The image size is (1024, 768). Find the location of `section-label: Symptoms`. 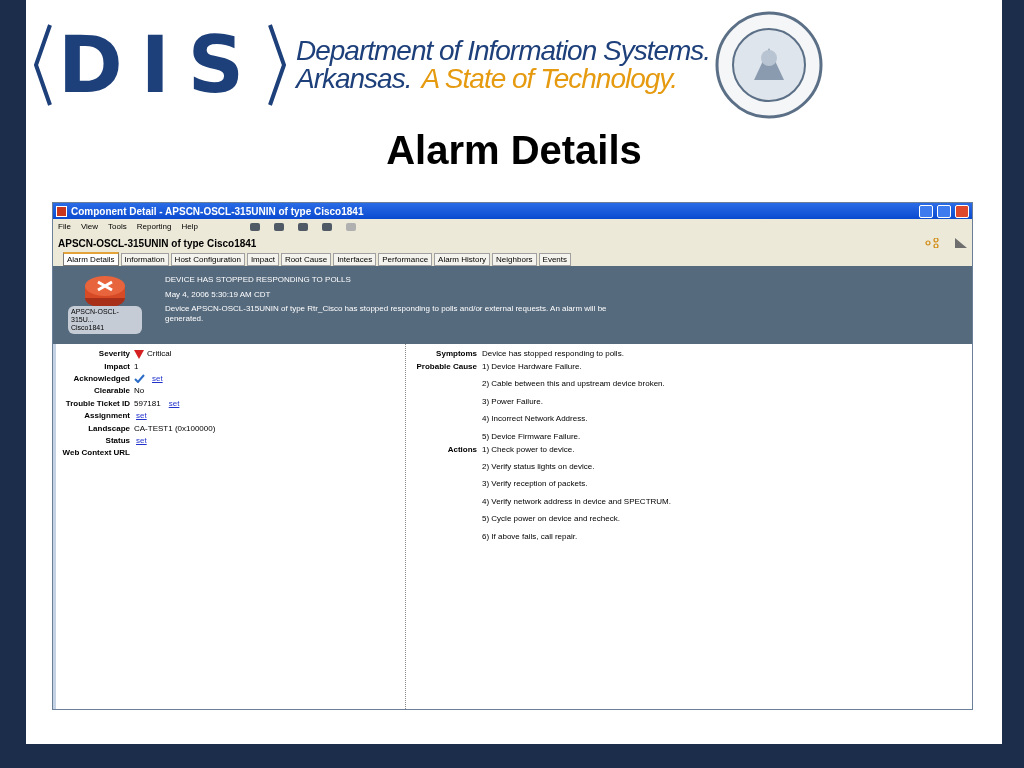

section-label: Symptoms is located at coordinates (456, 354).